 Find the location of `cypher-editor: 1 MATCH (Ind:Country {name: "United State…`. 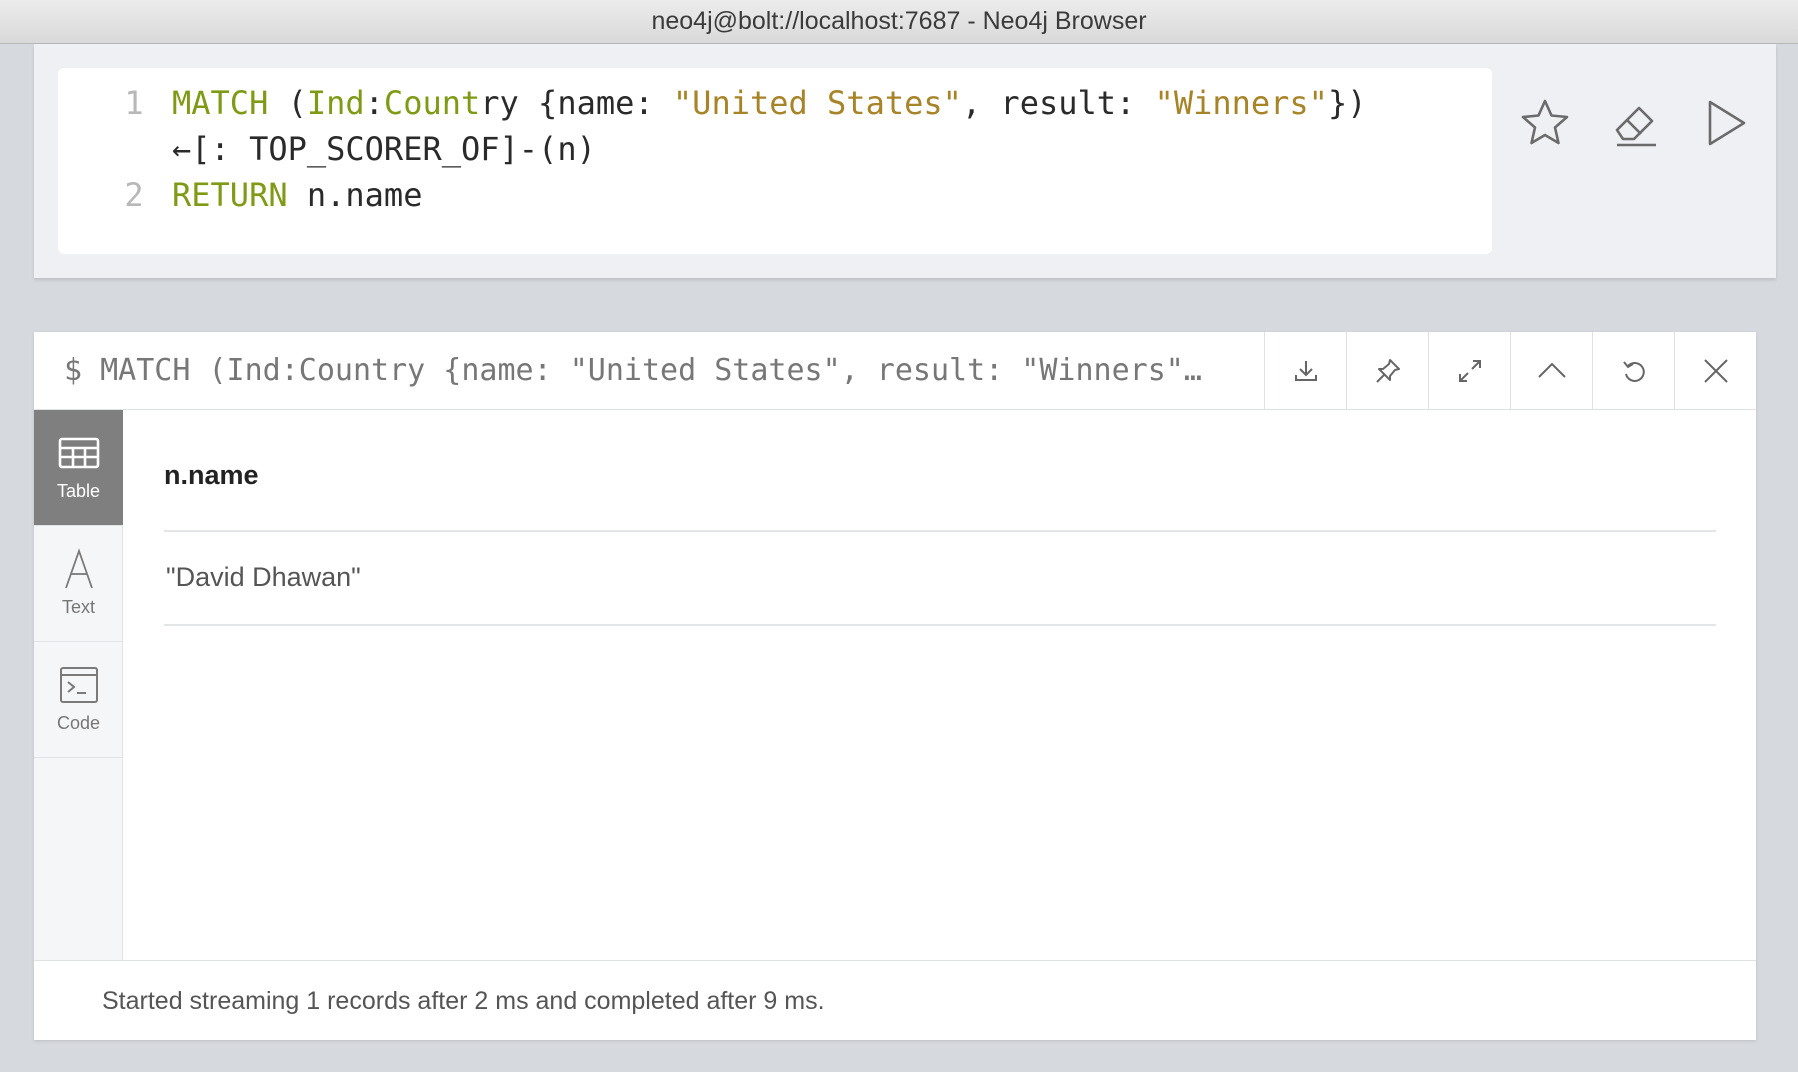

cypher-editor: 1 MATCH (Ind:Country {name: "United State… is located at coordinates (775, 161).